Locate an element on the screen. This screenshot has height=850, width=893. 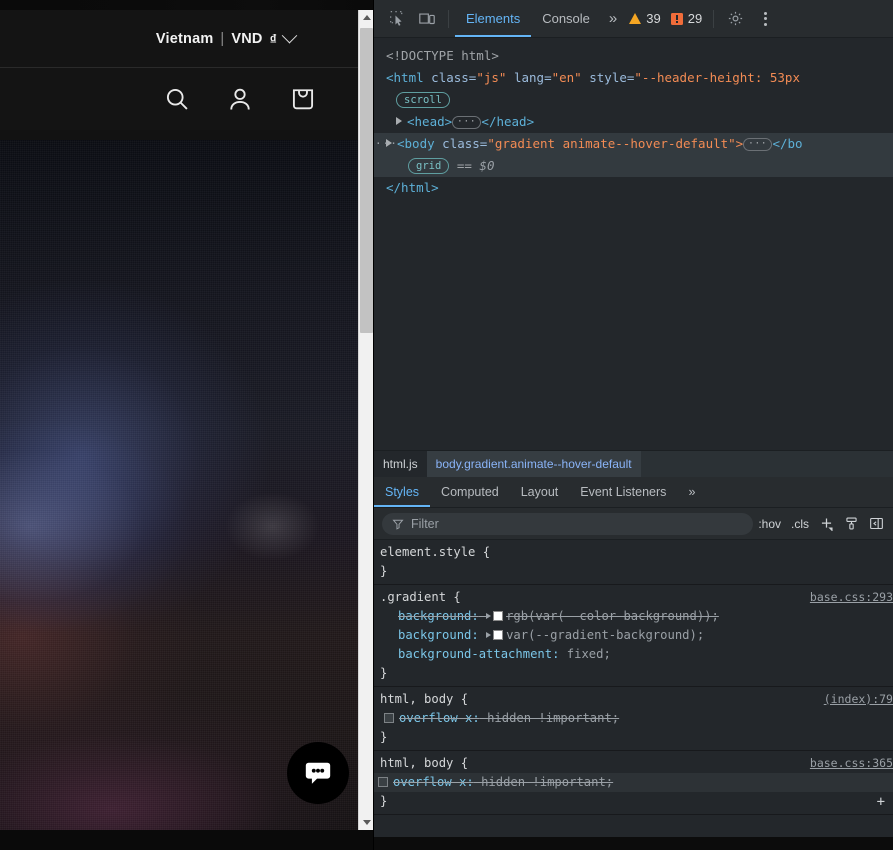
sidebar-more-tabs-icon: » is located at coordinates (691, 492).